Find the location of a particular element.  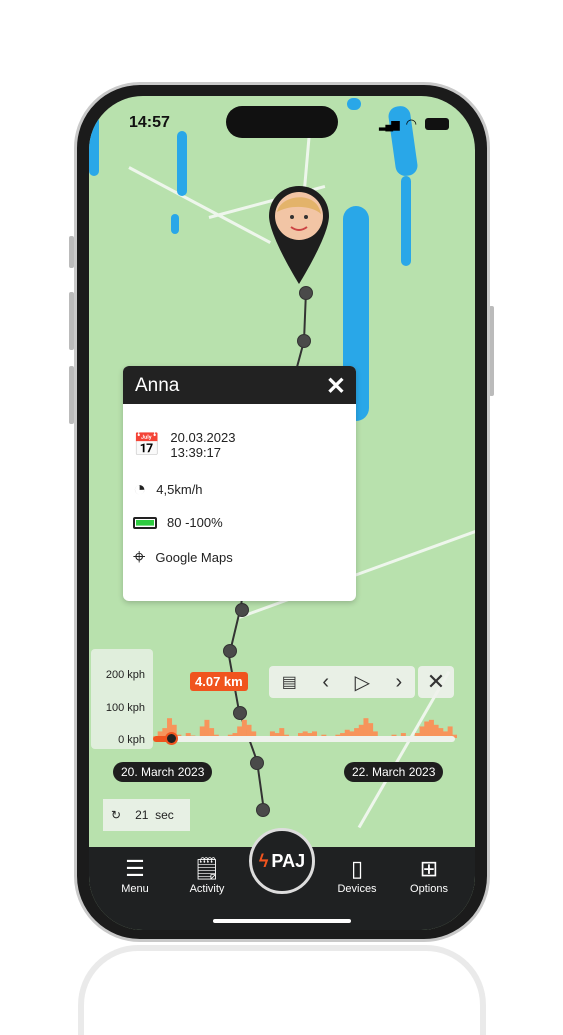

google-maps-link: Google Maps is located at coordinates (193, 557).